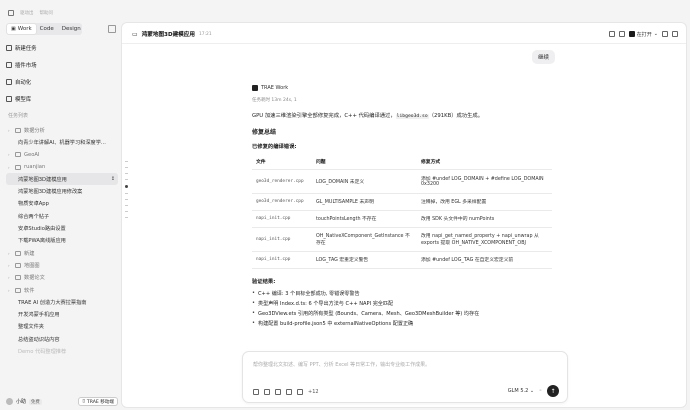  What do you see at coordinates (127, 192) in the screenshot?
I see `message-scroll-markers` at bounding box center [127, 192].